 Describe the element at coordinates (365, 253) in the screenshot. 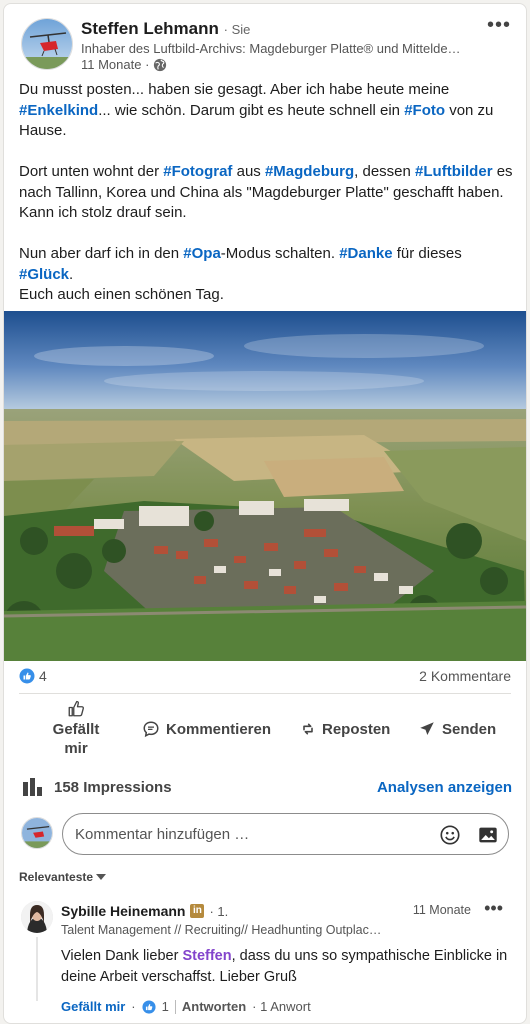

I see `hashtag-danke: #Danke` at that location.